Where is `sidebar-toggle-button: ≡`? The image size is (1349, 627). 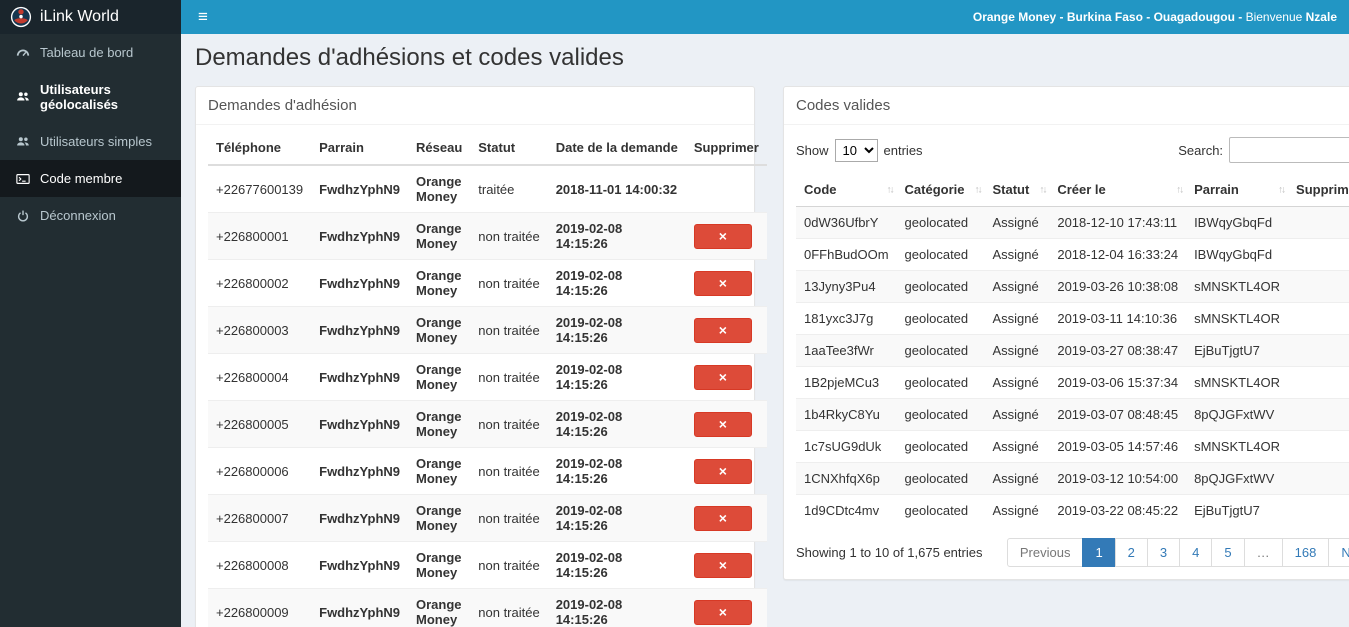
sidebar-toggle-button: ≡ is located at coordinates (203, 17).